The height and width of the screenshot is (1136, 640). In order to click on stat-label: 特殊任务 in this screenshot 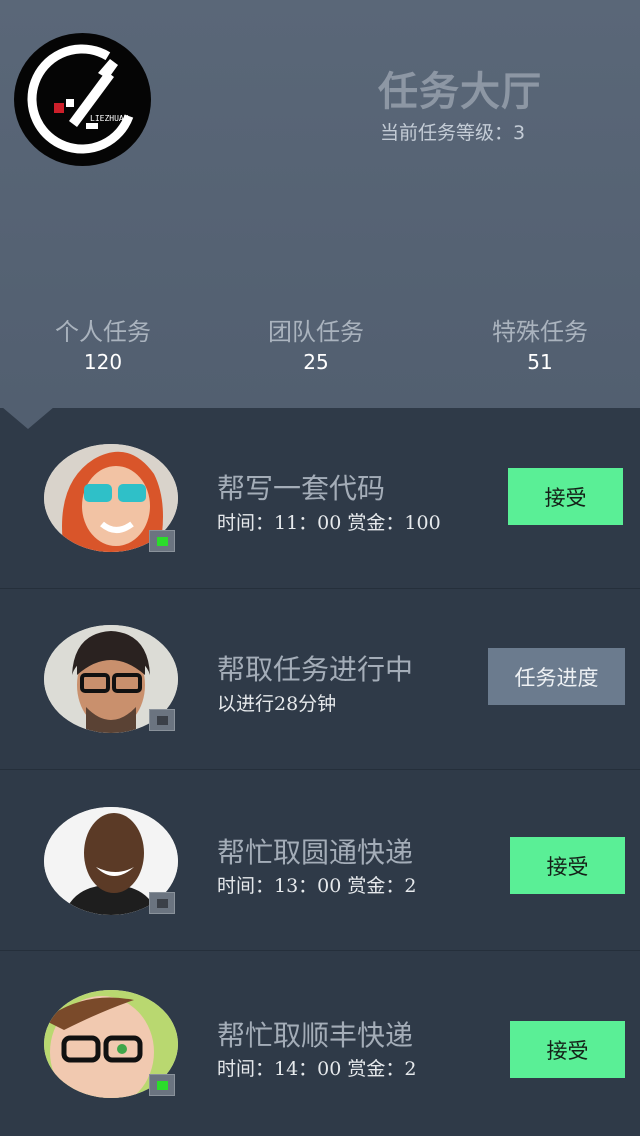, I will do `click(540, 332)`.